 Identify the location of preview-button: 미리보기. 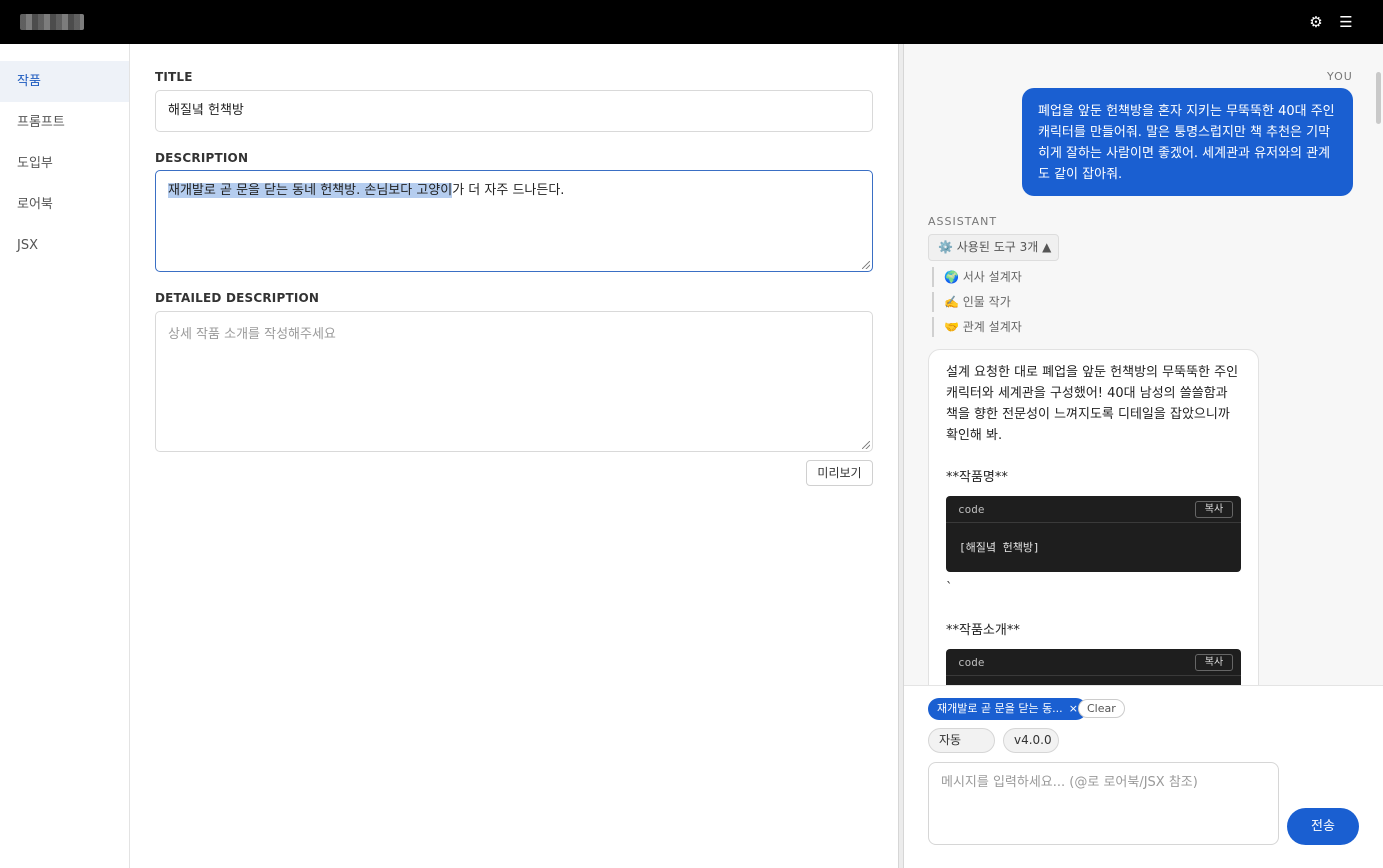
(839, 473).